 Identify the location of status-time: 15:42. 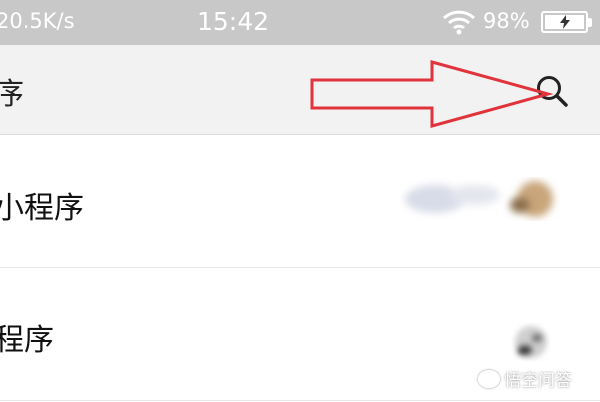
(233, 21).